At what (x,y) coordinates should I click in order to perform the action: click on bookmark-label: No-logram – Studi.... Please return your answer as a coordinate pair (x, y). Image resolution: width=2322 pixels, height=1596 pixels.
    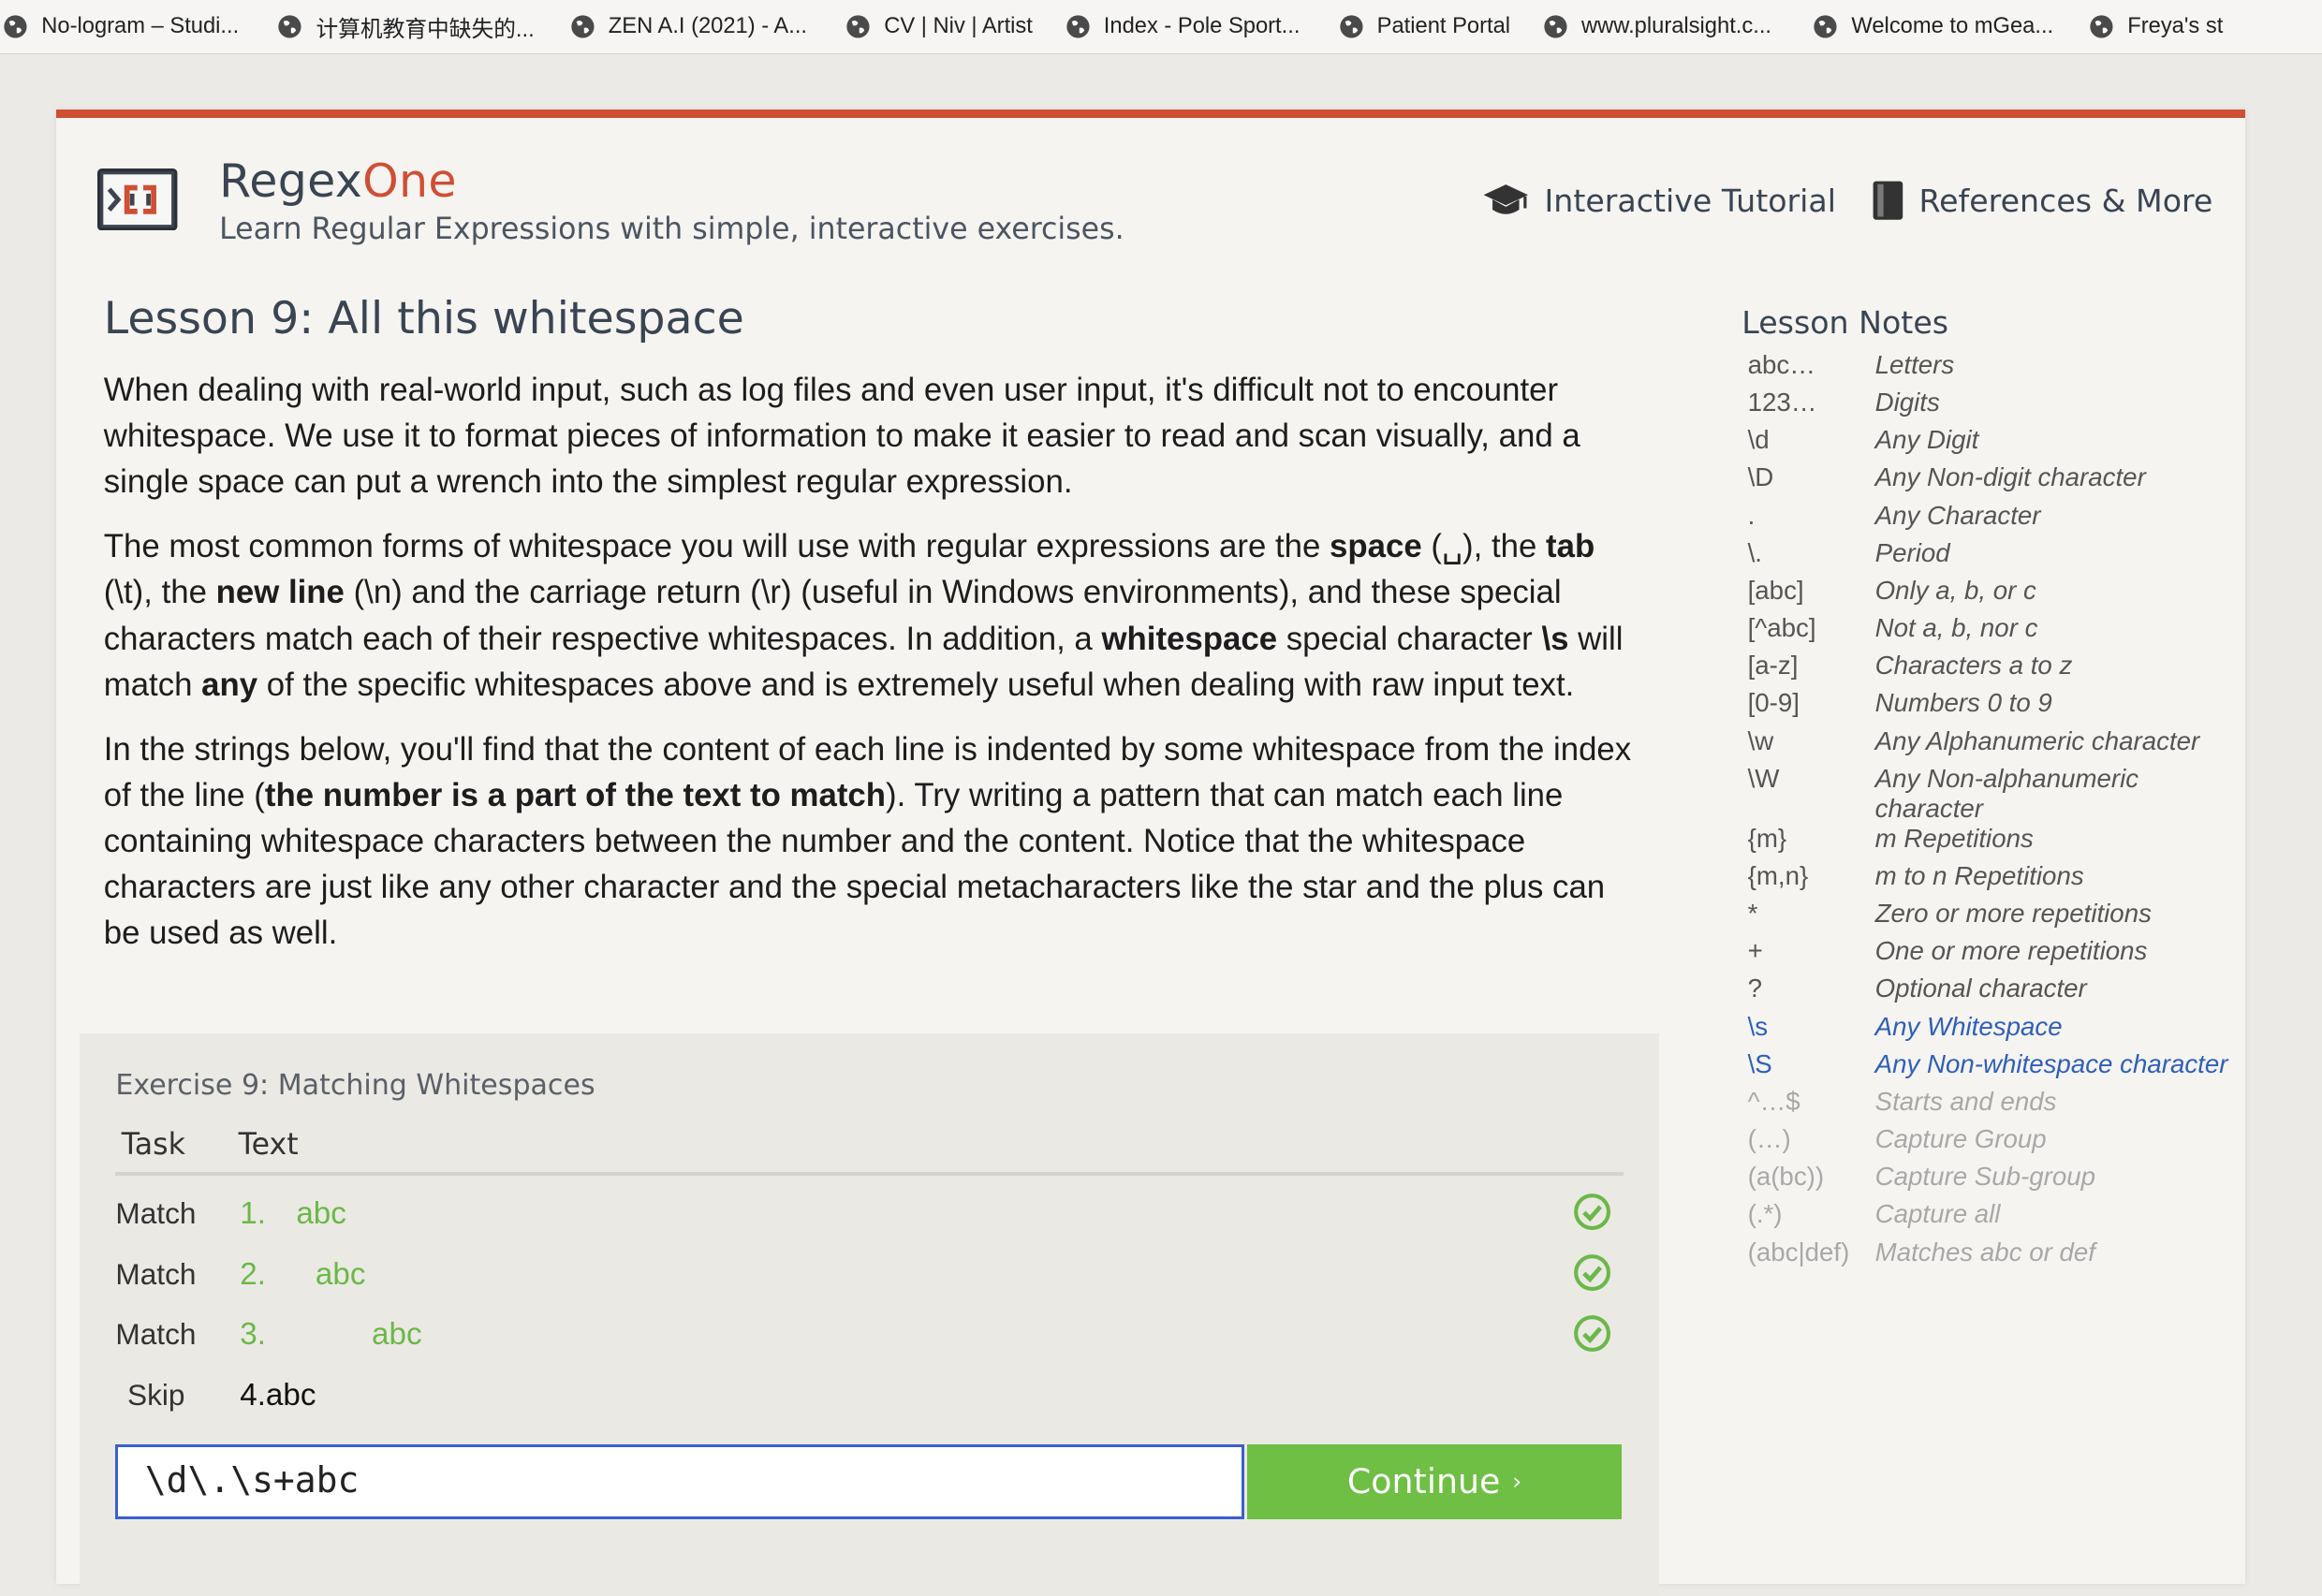
    Looking at the image, I should click on (140, 25).